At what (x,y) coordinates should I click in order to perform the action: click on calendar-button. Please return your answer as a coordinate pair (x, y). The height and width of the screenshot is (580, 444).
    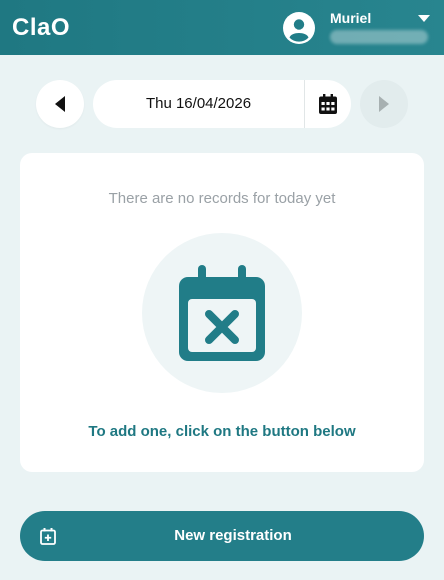
    Looking at the image, I should click on (328, 104).